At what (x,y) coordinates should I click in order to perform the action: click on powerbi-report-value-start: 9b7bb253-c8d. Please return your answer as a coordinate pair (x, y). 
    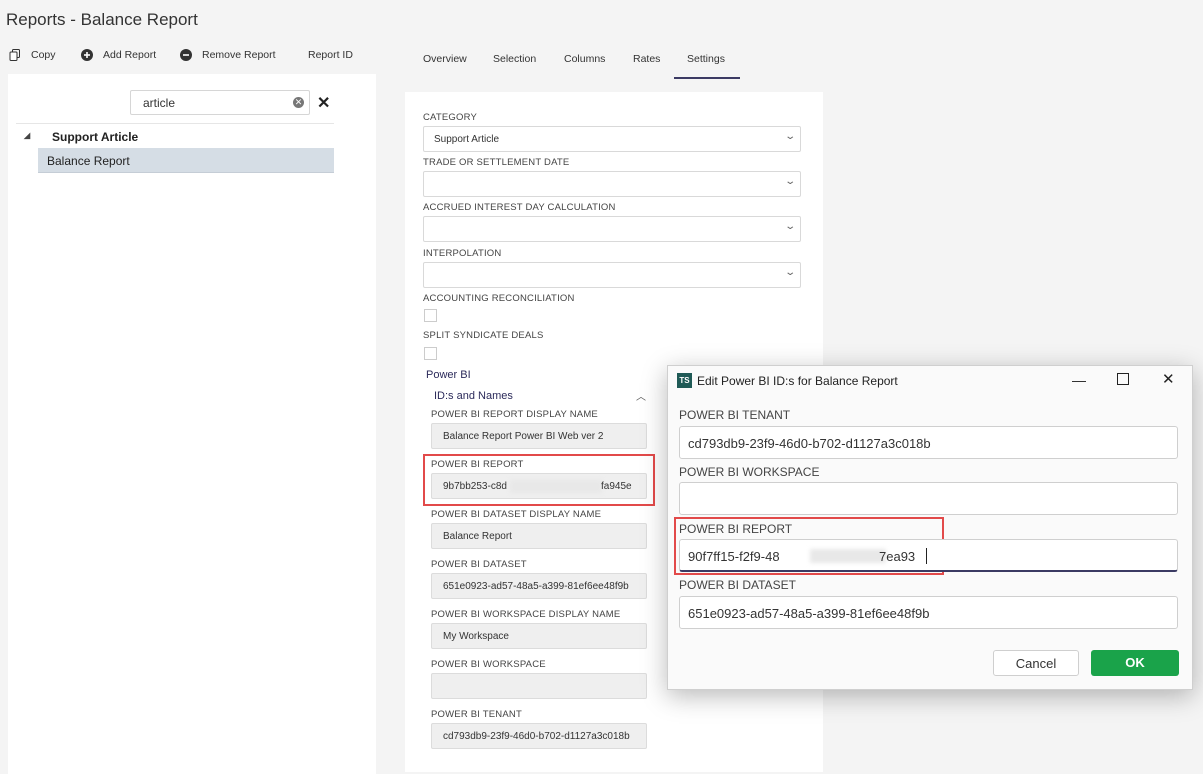
    Looking at the image, I should click on (475, 486).